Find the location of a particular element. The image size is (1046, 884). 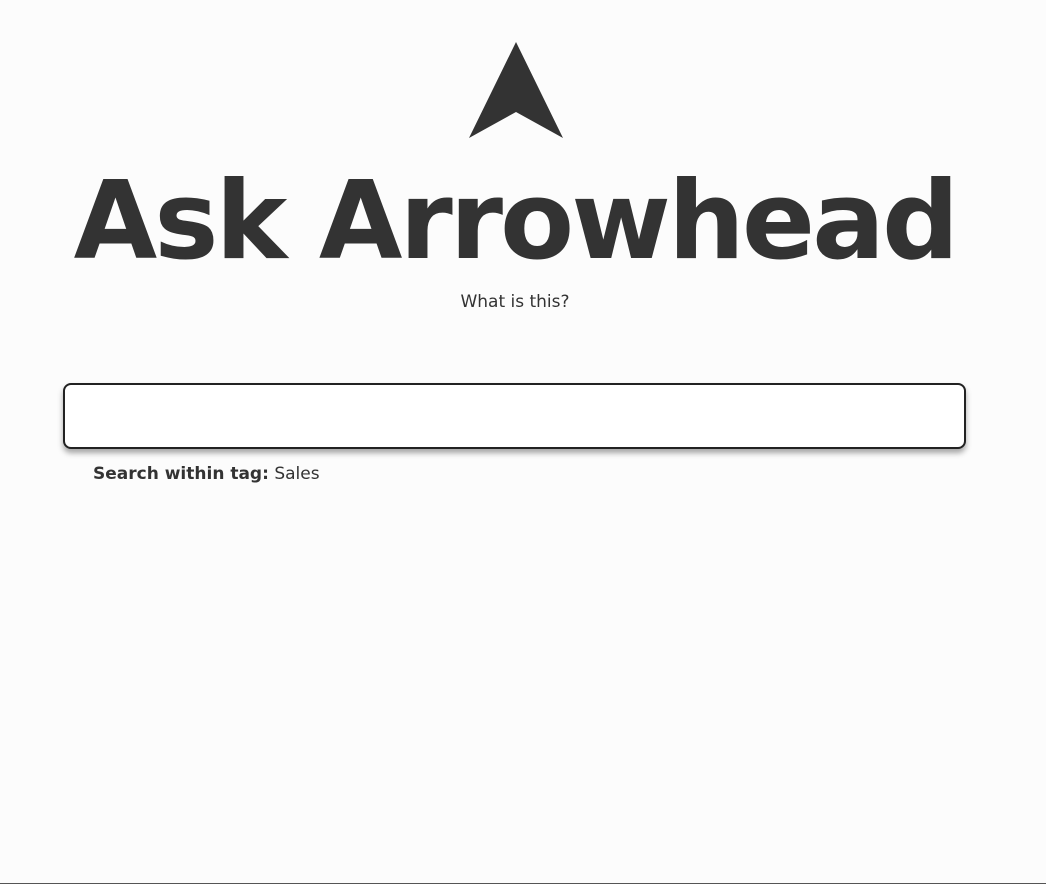

tag-label: Search within tag: is located at coordinates (181, 474).